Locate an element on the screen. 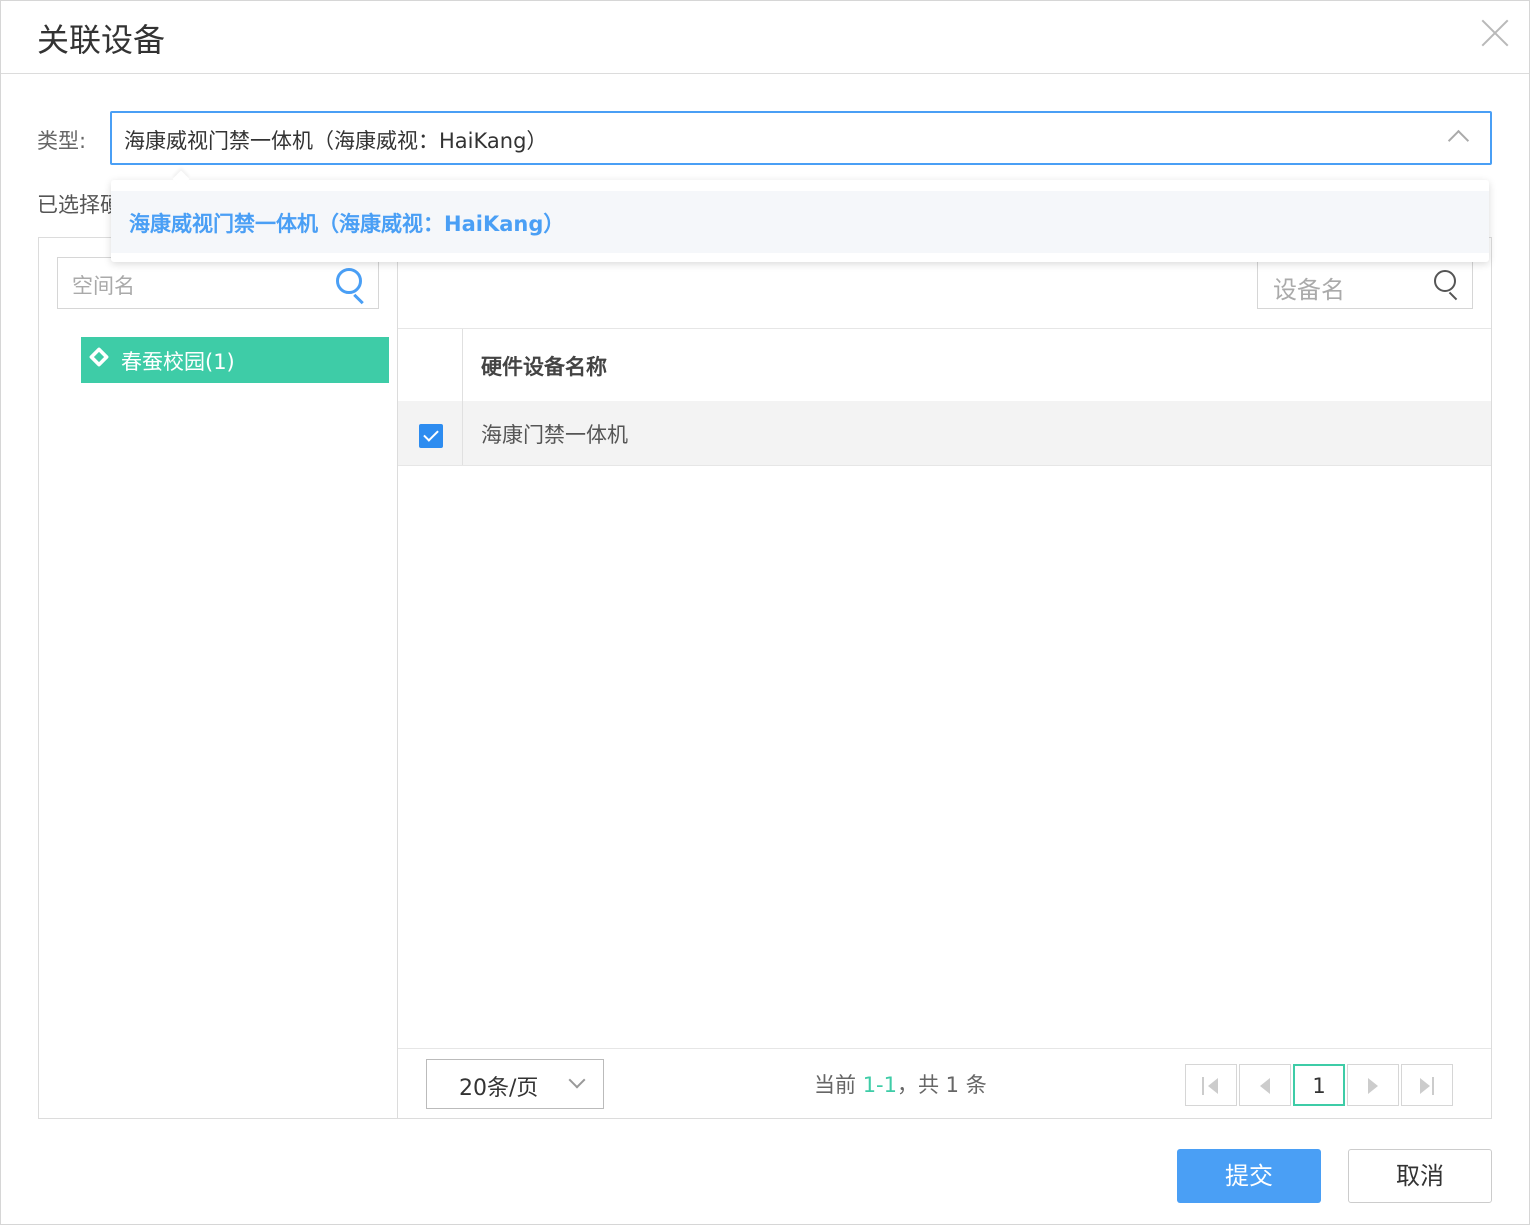  submit-button: 提交 is located at coordinates (1249, 1176).